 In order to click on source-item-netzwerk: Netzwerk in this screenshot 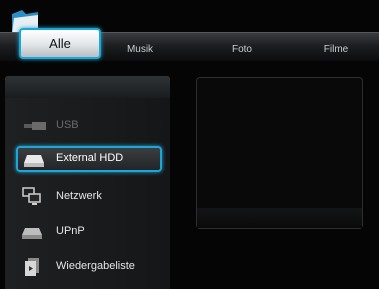, I will do `click(89, 197)`.